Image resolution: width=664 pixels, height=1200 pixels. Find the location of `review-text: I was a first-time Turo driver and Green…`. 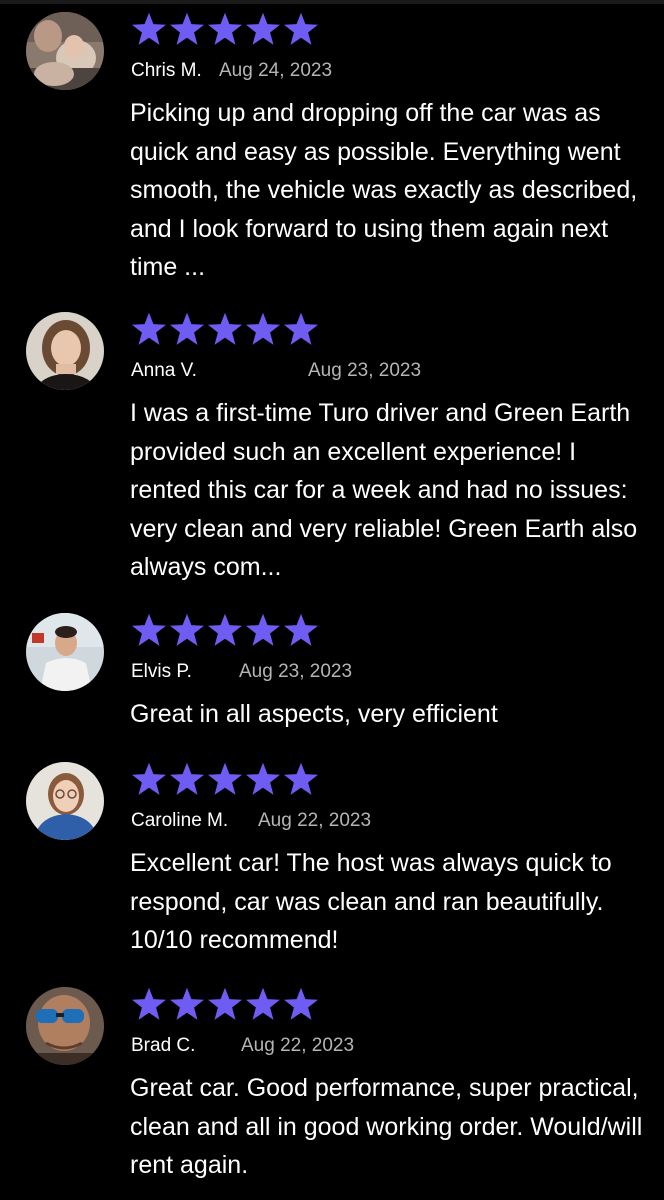

review-text: I was a first-time Turo driver and Green… is located at coordinates (384, 490).